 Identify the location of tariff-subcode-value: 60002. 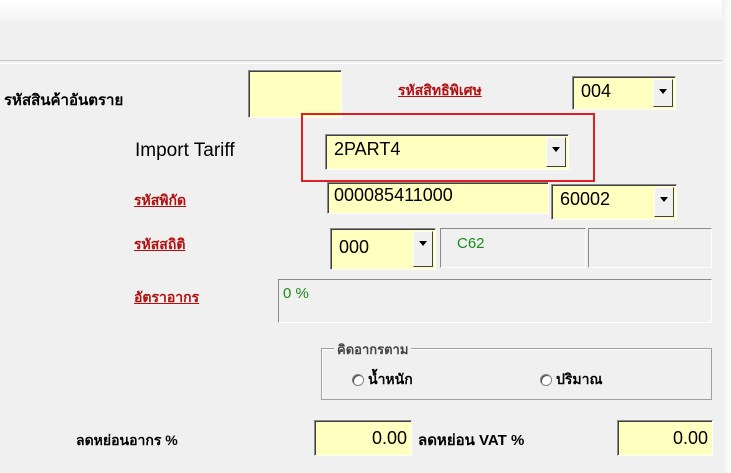
(585, 199).